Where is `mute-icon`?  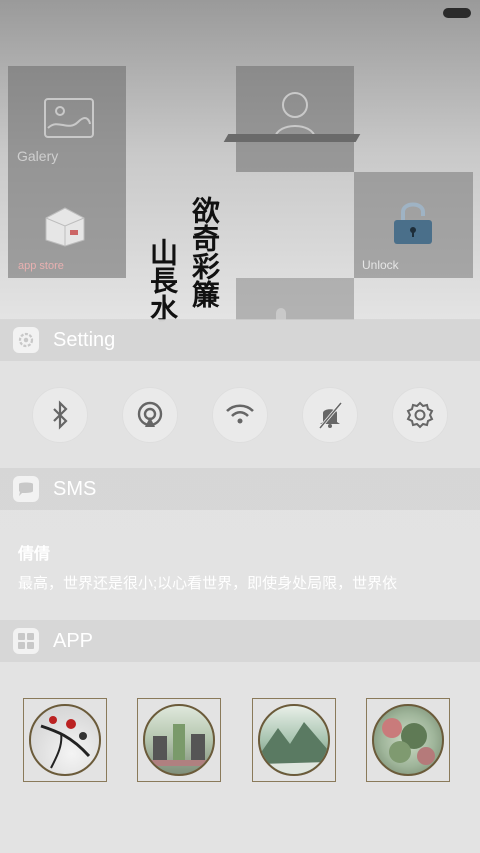 mute-icon is located at coordinates (330, 415).